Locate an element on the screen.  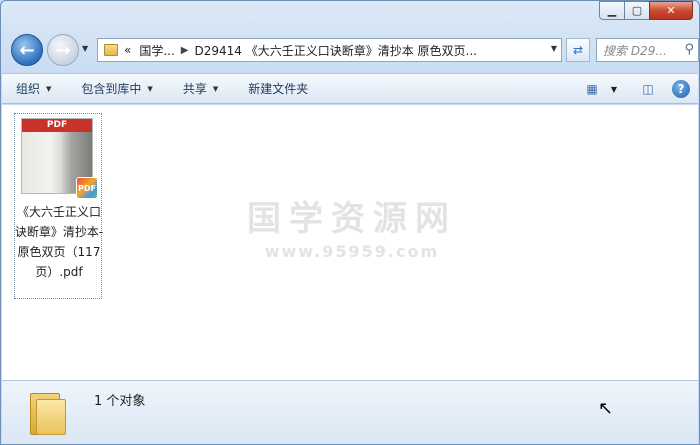
view-icon: ▦ is located at coordinates (592, 89).